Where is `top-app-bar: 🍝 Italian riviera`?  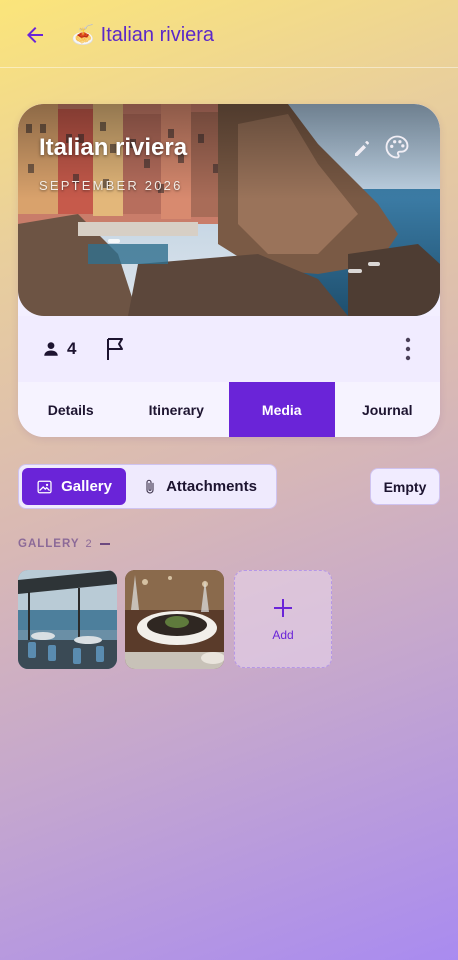 top-app-bar: 🍝 Italian riviera is located at coordinates (229, 34).